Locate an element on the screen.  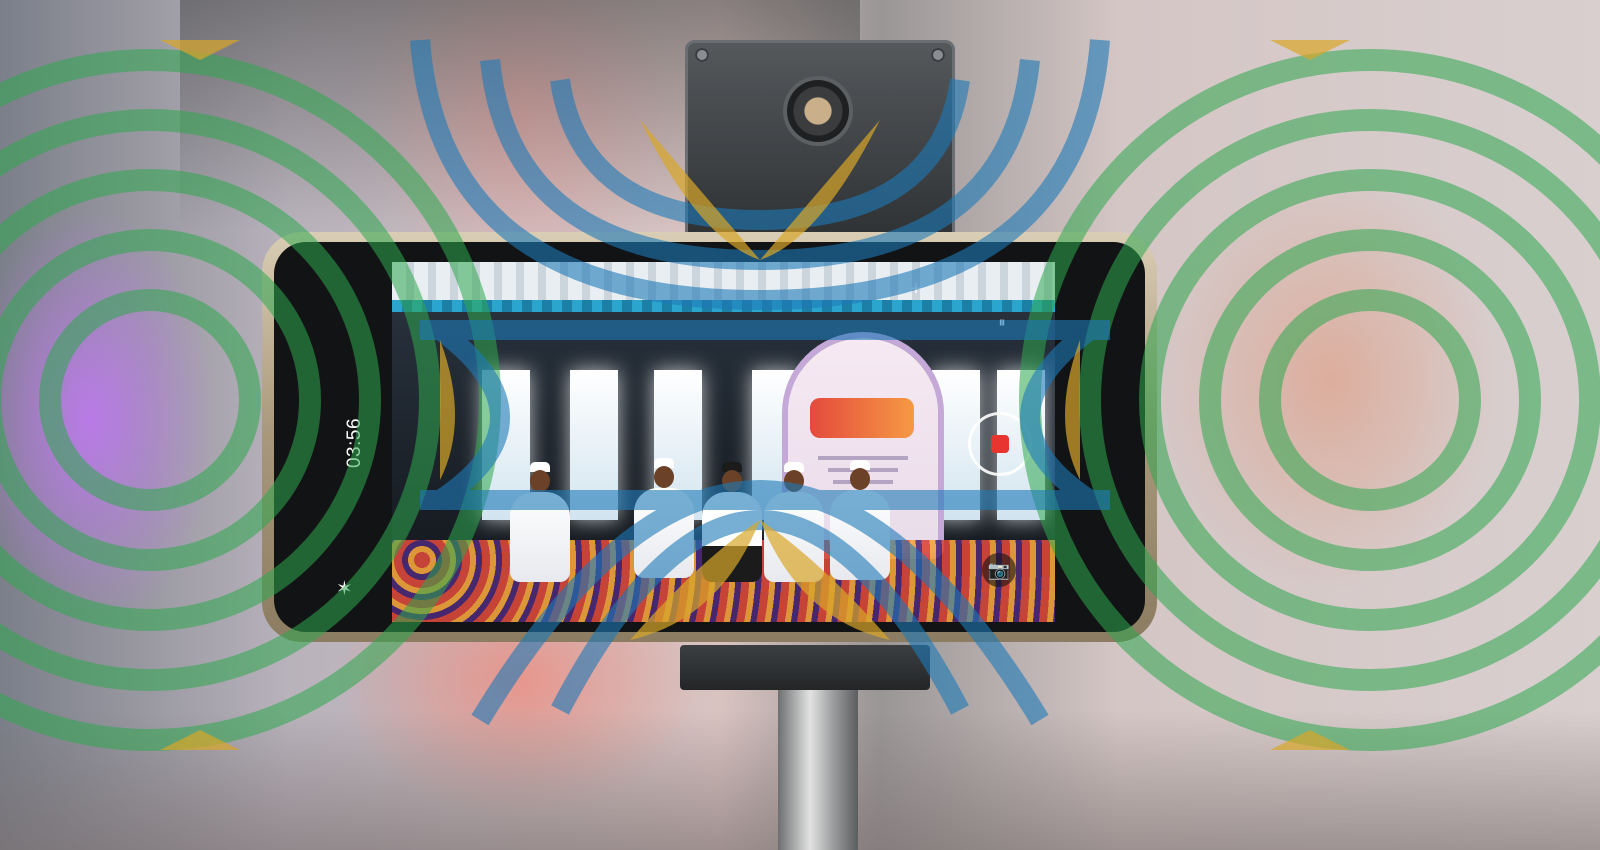
camera-icon: 📷 is located at coordinates (999, 570).